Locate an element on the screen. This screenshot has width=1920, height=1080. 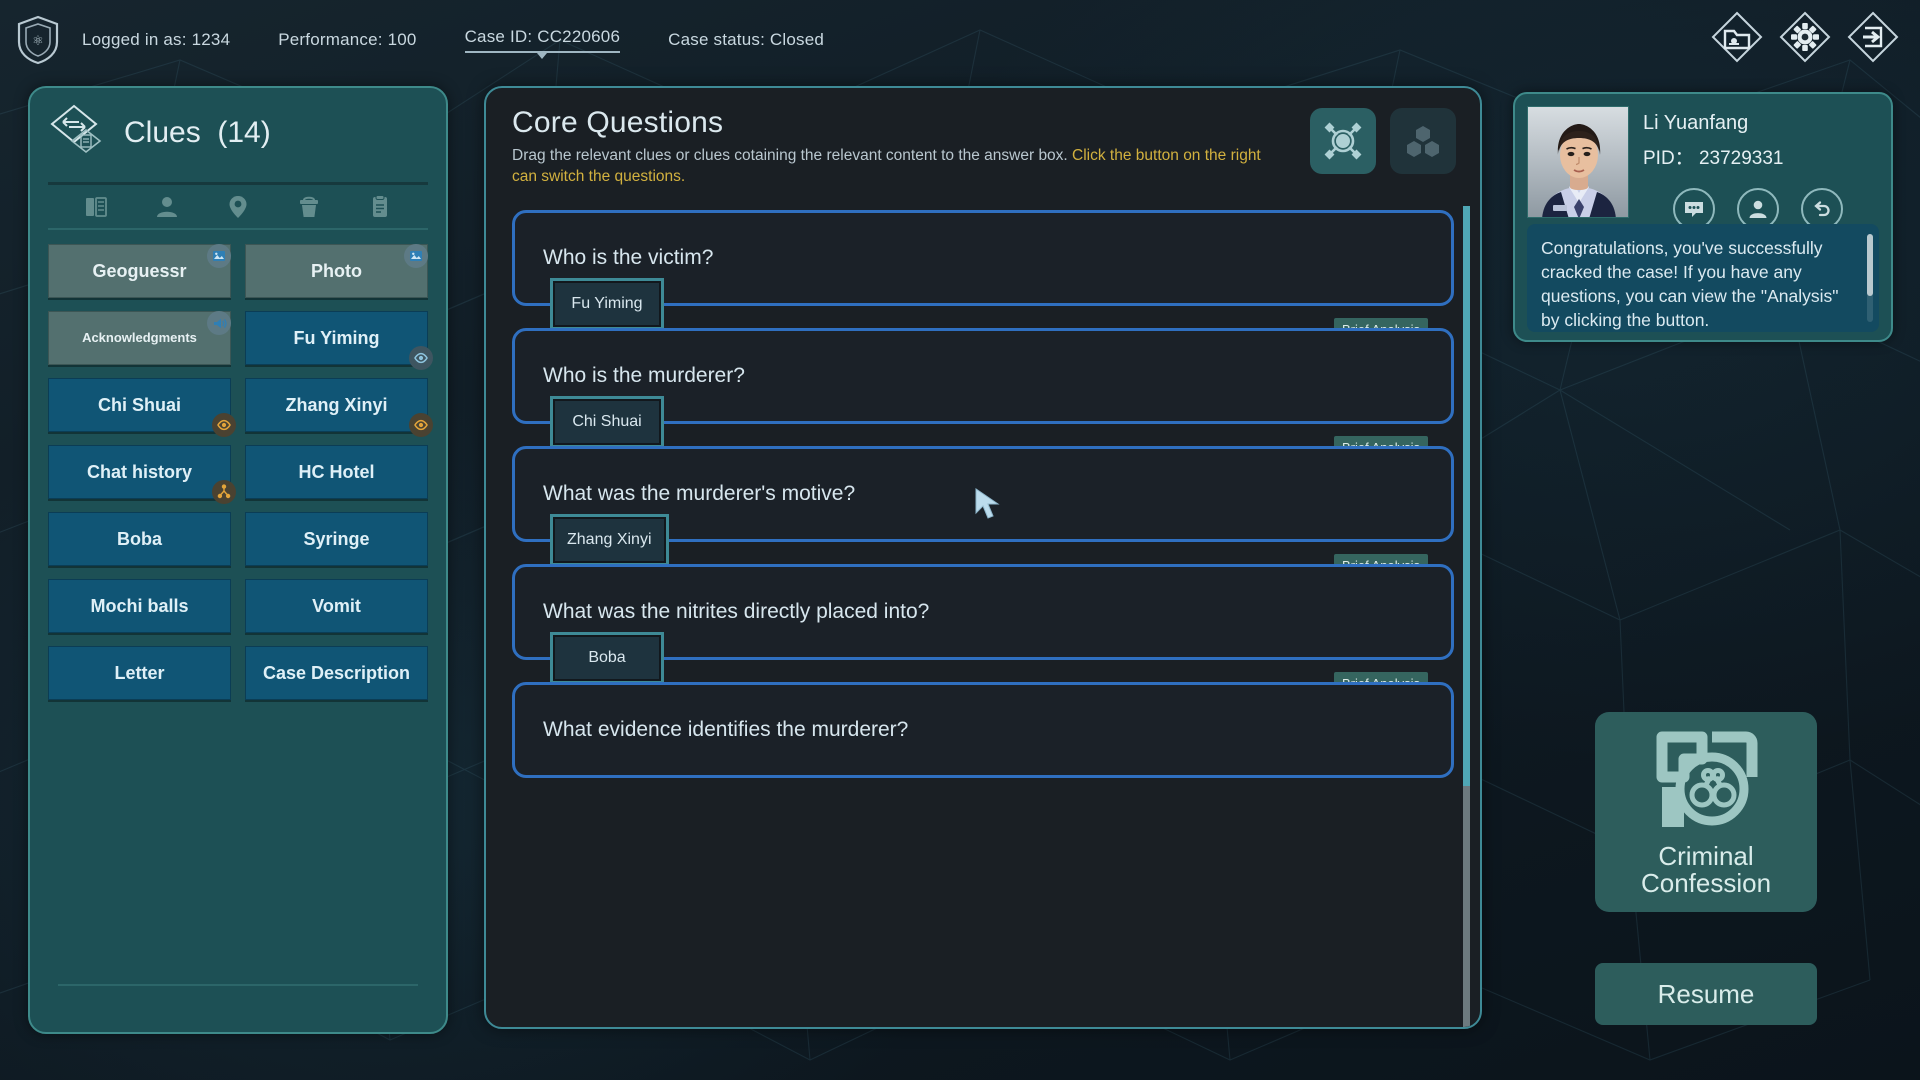
clues-header: Clues (14) is located at coordinates (238, 133).